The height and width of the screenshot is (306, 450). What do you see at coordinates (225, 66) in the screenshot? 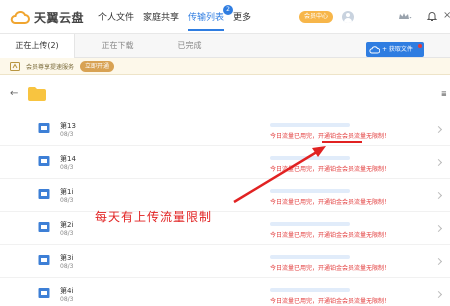
I see `promo-bar: 会员尊享提速服务 立即开通` at bounding box center [225, 66].